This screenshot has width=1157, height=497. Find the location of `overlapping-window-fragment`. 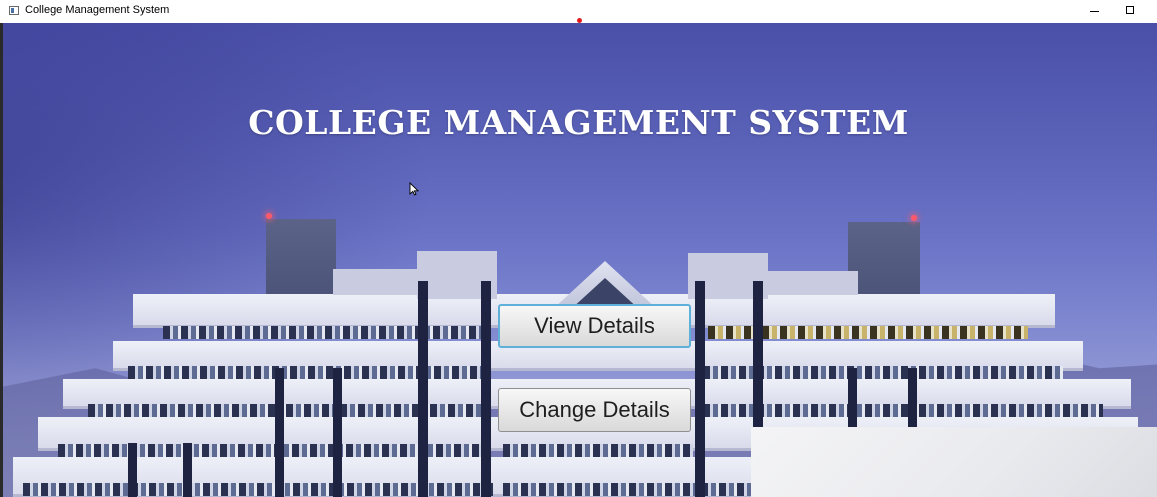

overlapping-window-fragment is located at coordinates (954, 462).